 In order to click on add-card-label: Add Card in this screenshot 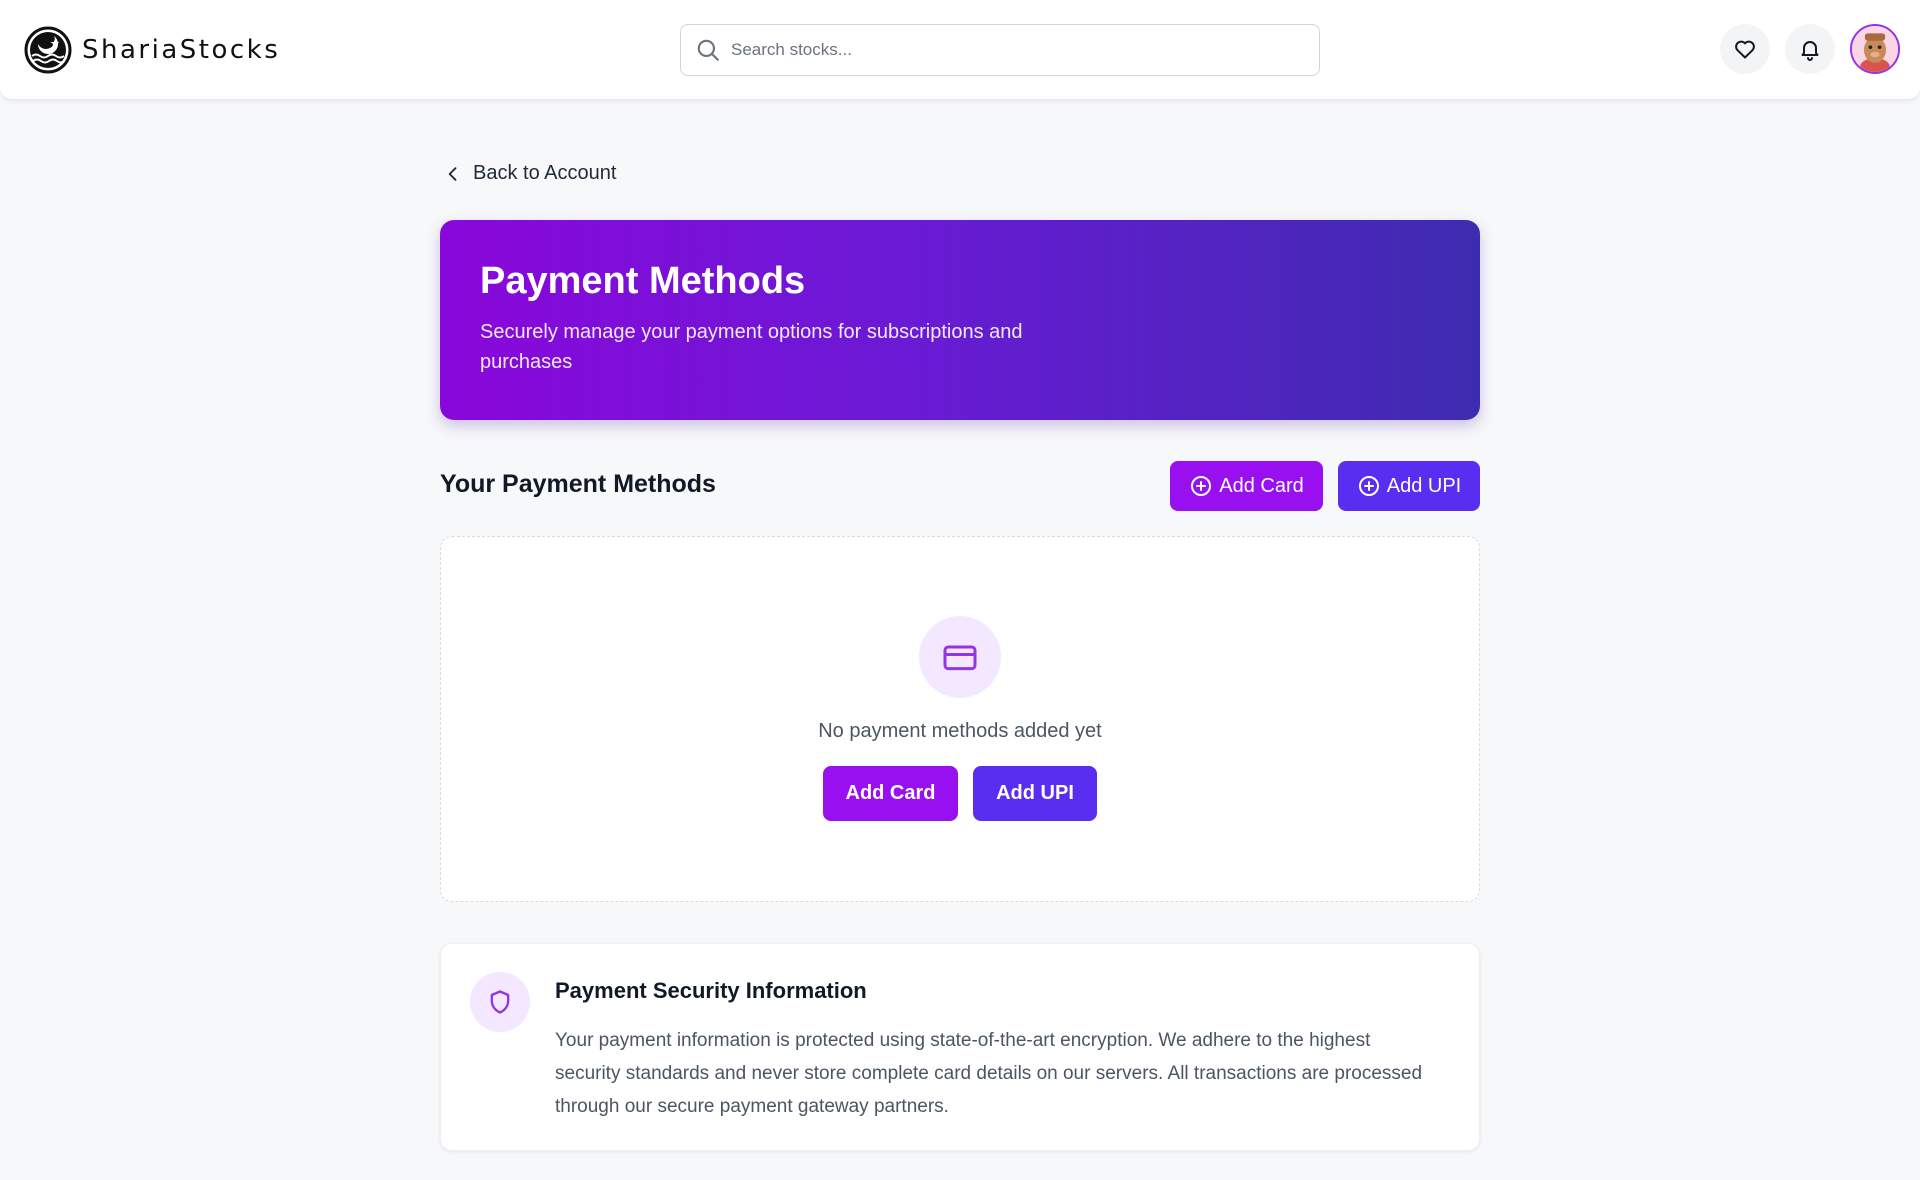, I will do `click(1261, 485)`.